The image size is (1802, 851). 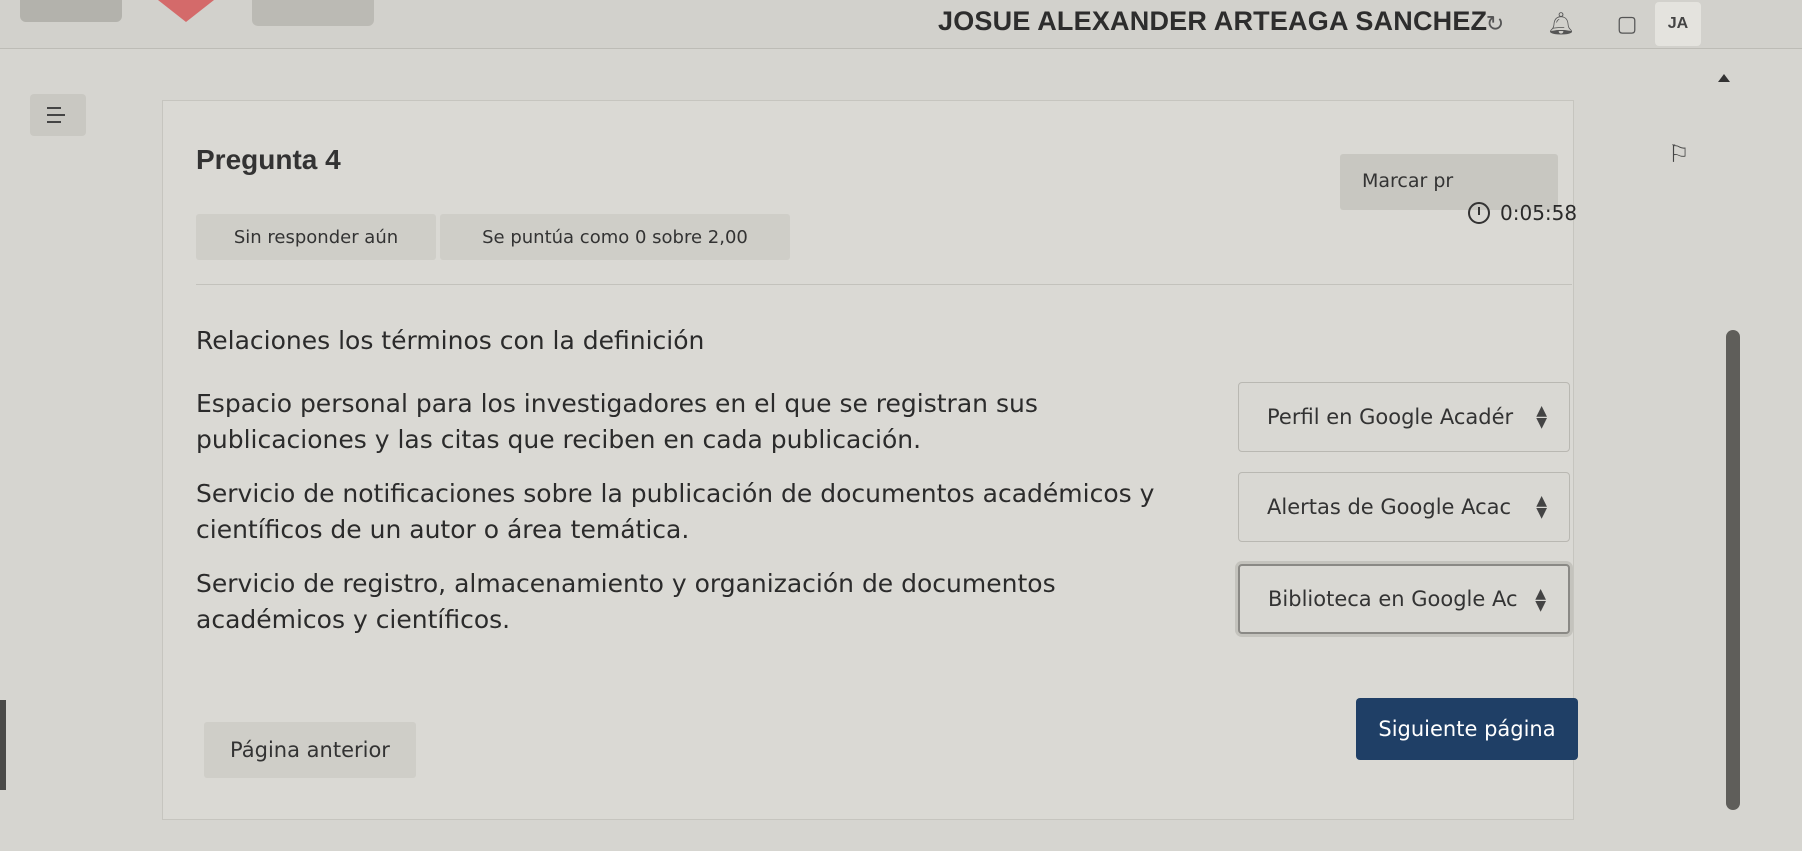 I want to click on avatar: JA, so click(x=1678, y=24).